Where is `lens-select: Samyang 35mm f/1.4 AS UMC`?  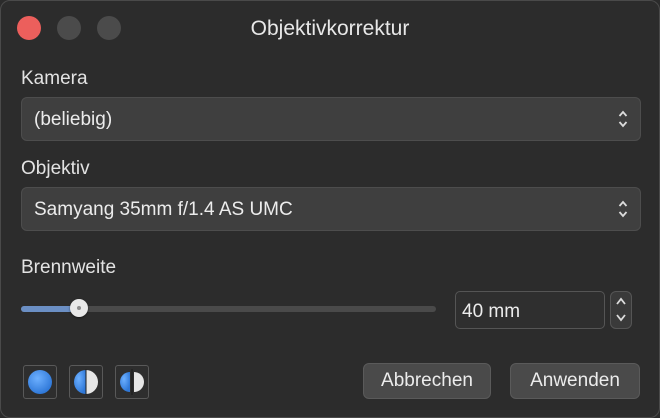 lens-select: Samyang 35mm f/1.4 AS UMC is located at coordinates (331, 209).